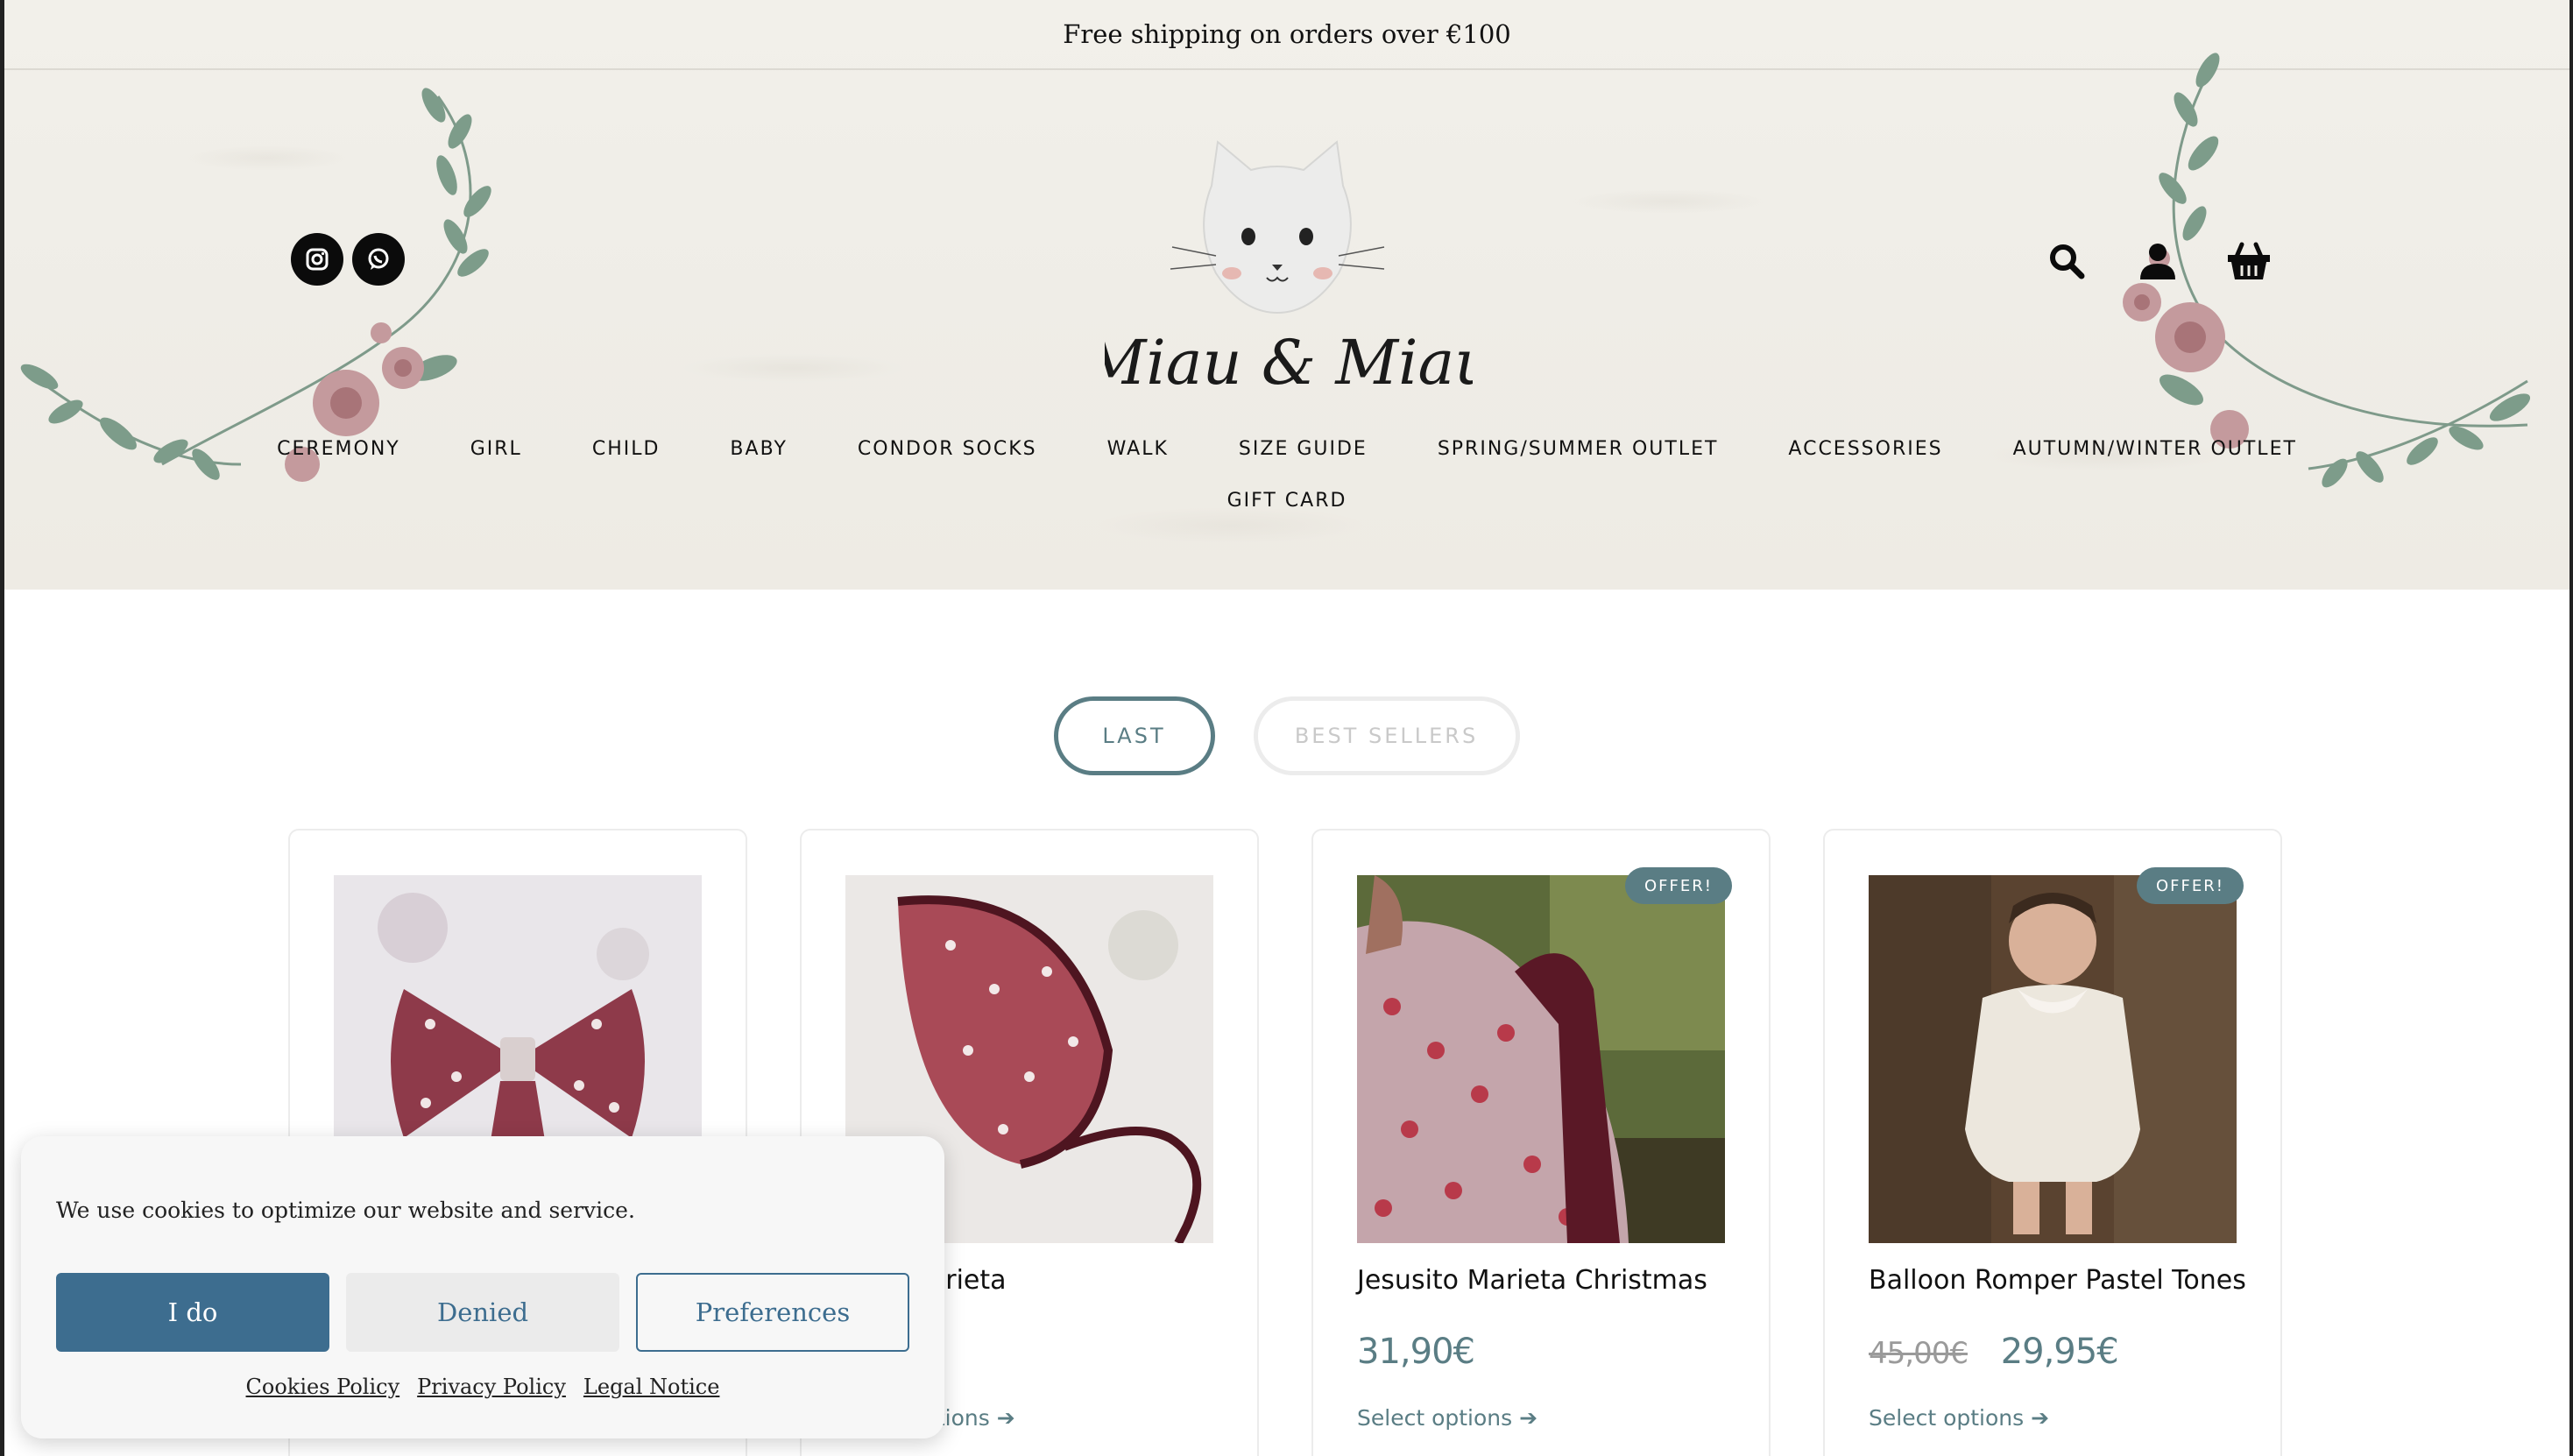 The width and height of the screenshot is (2573, 1456). Describe the element at coordinates (192, 1312) in the screenshot. I see `accept-cookies-button: I do` at that location.